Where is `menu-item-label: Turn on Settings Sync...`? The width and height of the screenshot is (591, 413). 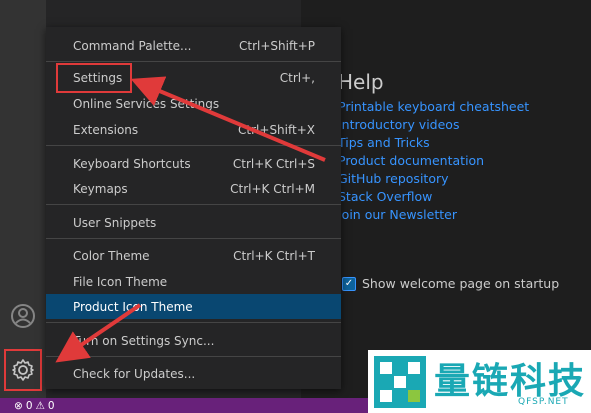 menu-item-label: Turn on Settings Sync... is located at coordinates (144, 340).